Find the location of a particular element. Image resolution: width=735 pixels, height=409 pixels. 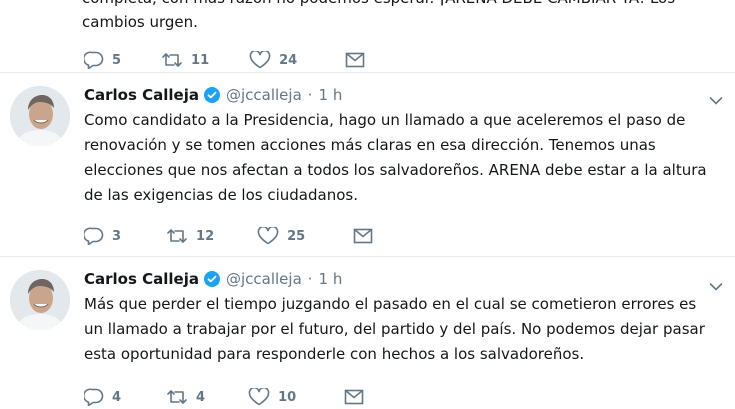

retweet-button: 4 is located at coordinates (185, 397).